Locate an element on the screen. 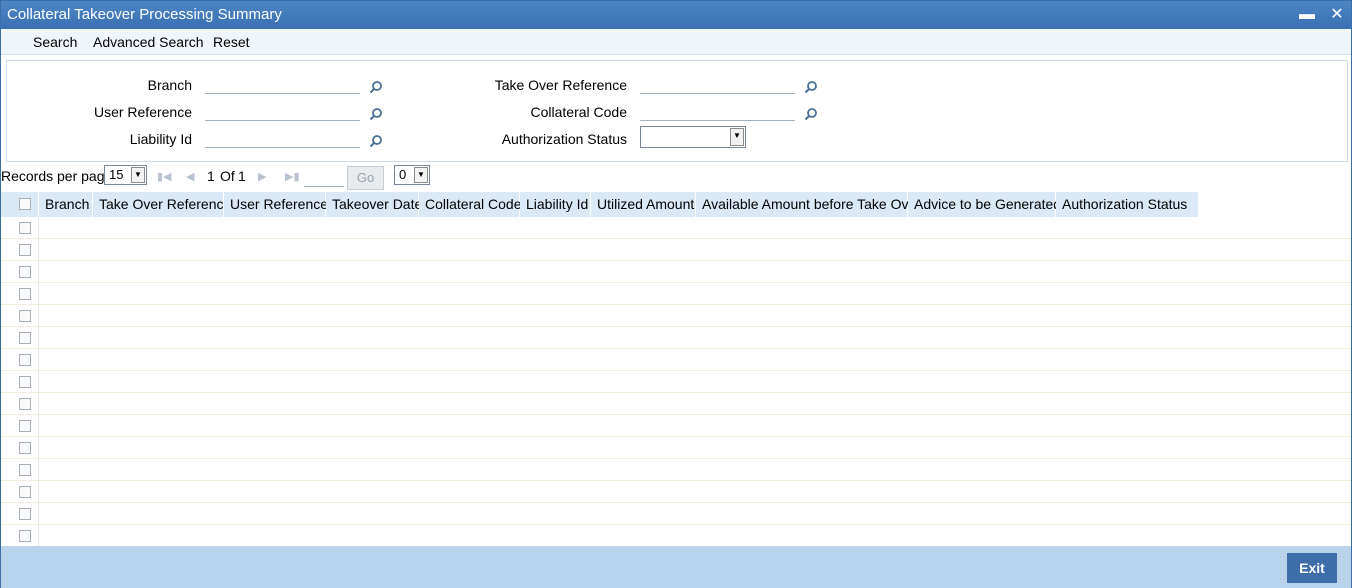 This screenshot has height=588, width=1352. of-label: Of is located at coordinates (227, 176).